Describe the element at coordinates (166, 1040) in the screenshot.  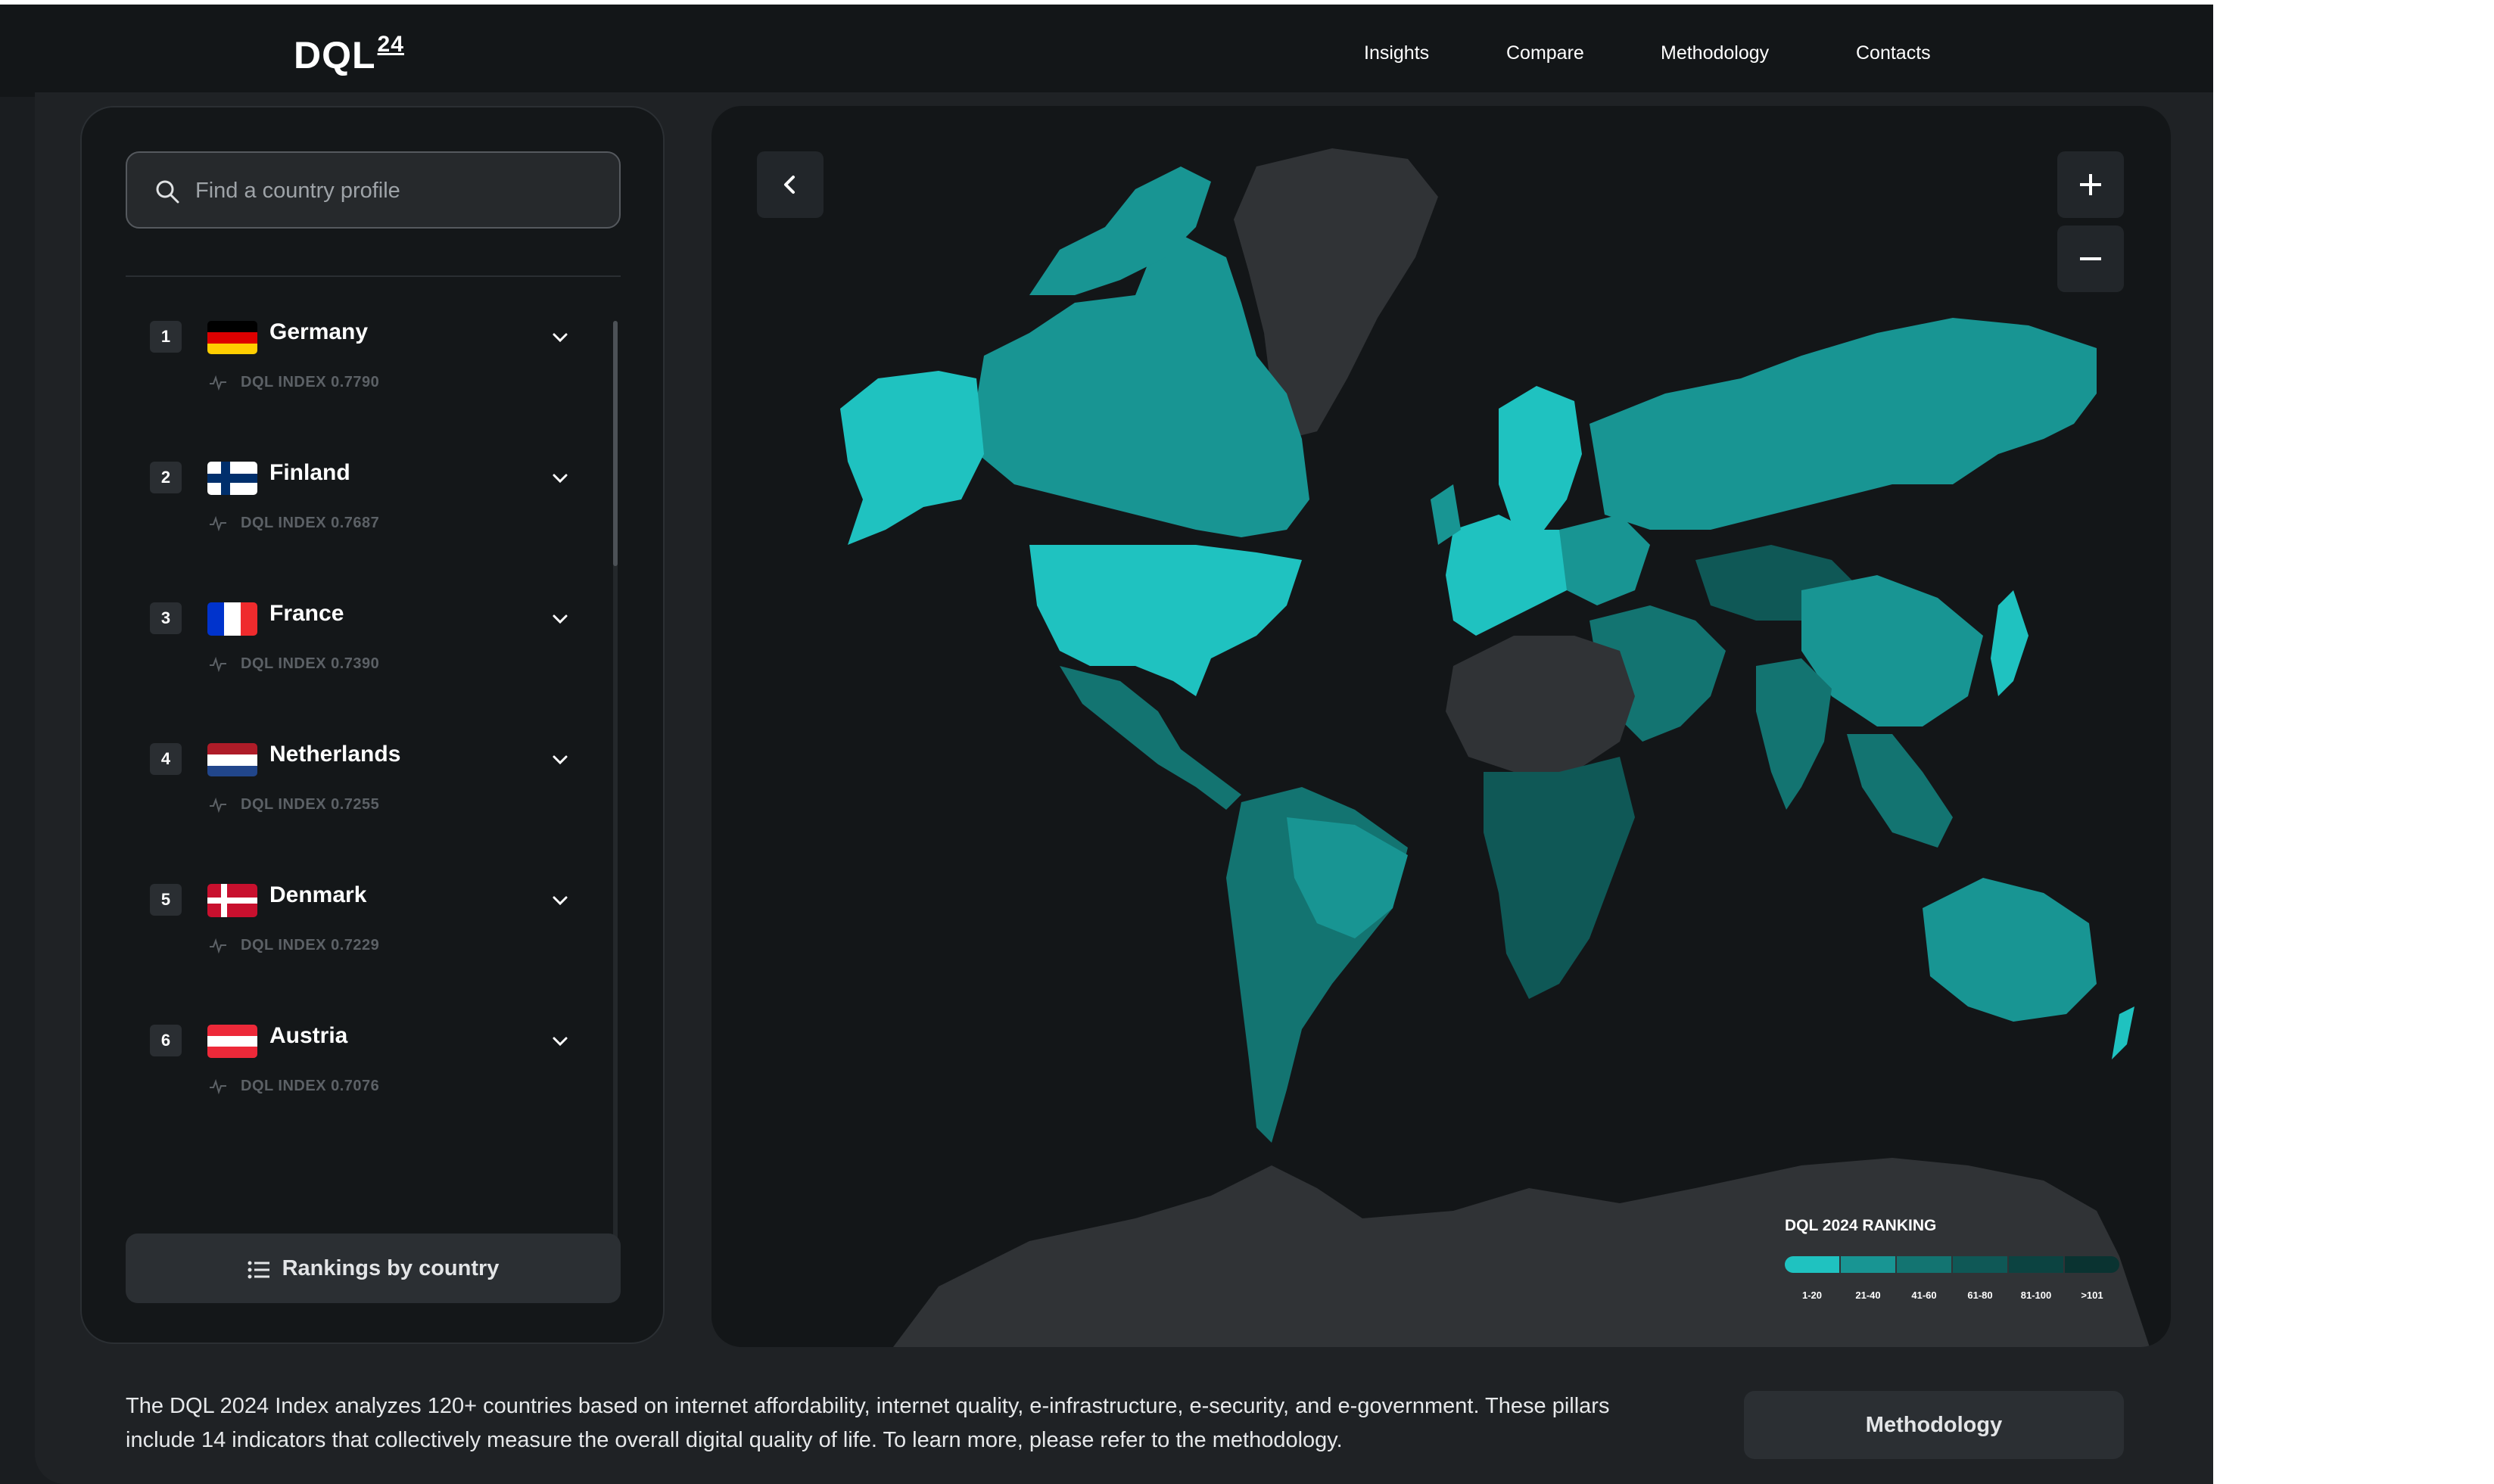
I see `rank-badge: 6` at that location.